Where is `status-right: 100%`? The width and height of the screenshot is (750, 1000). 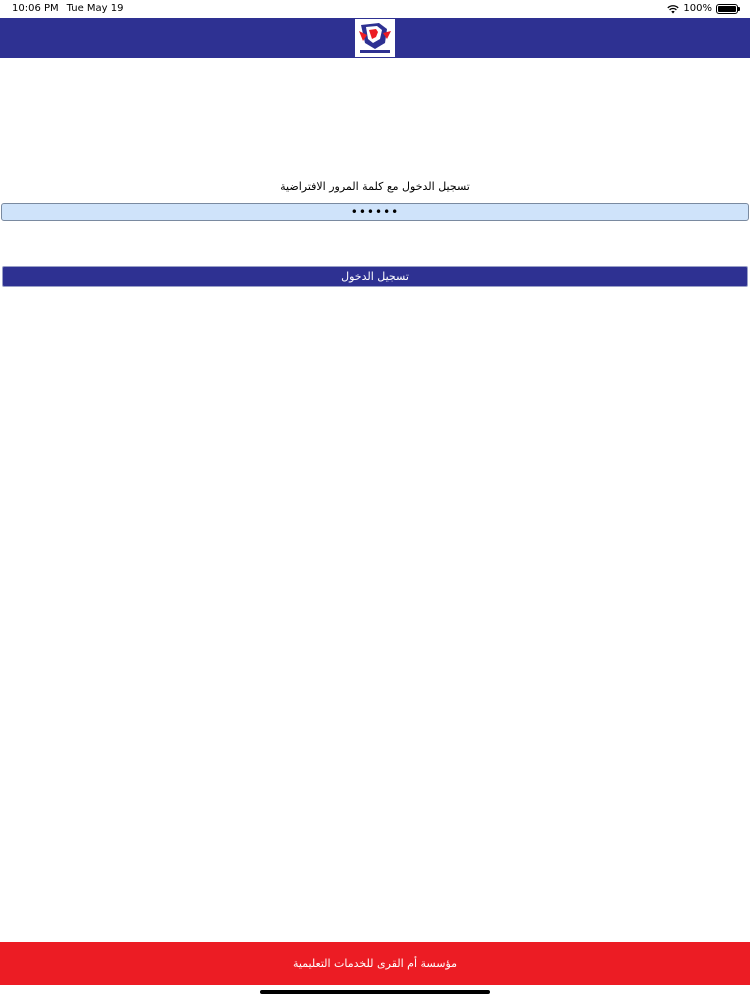
status-right: 100% is located at coordinates (703, 8).